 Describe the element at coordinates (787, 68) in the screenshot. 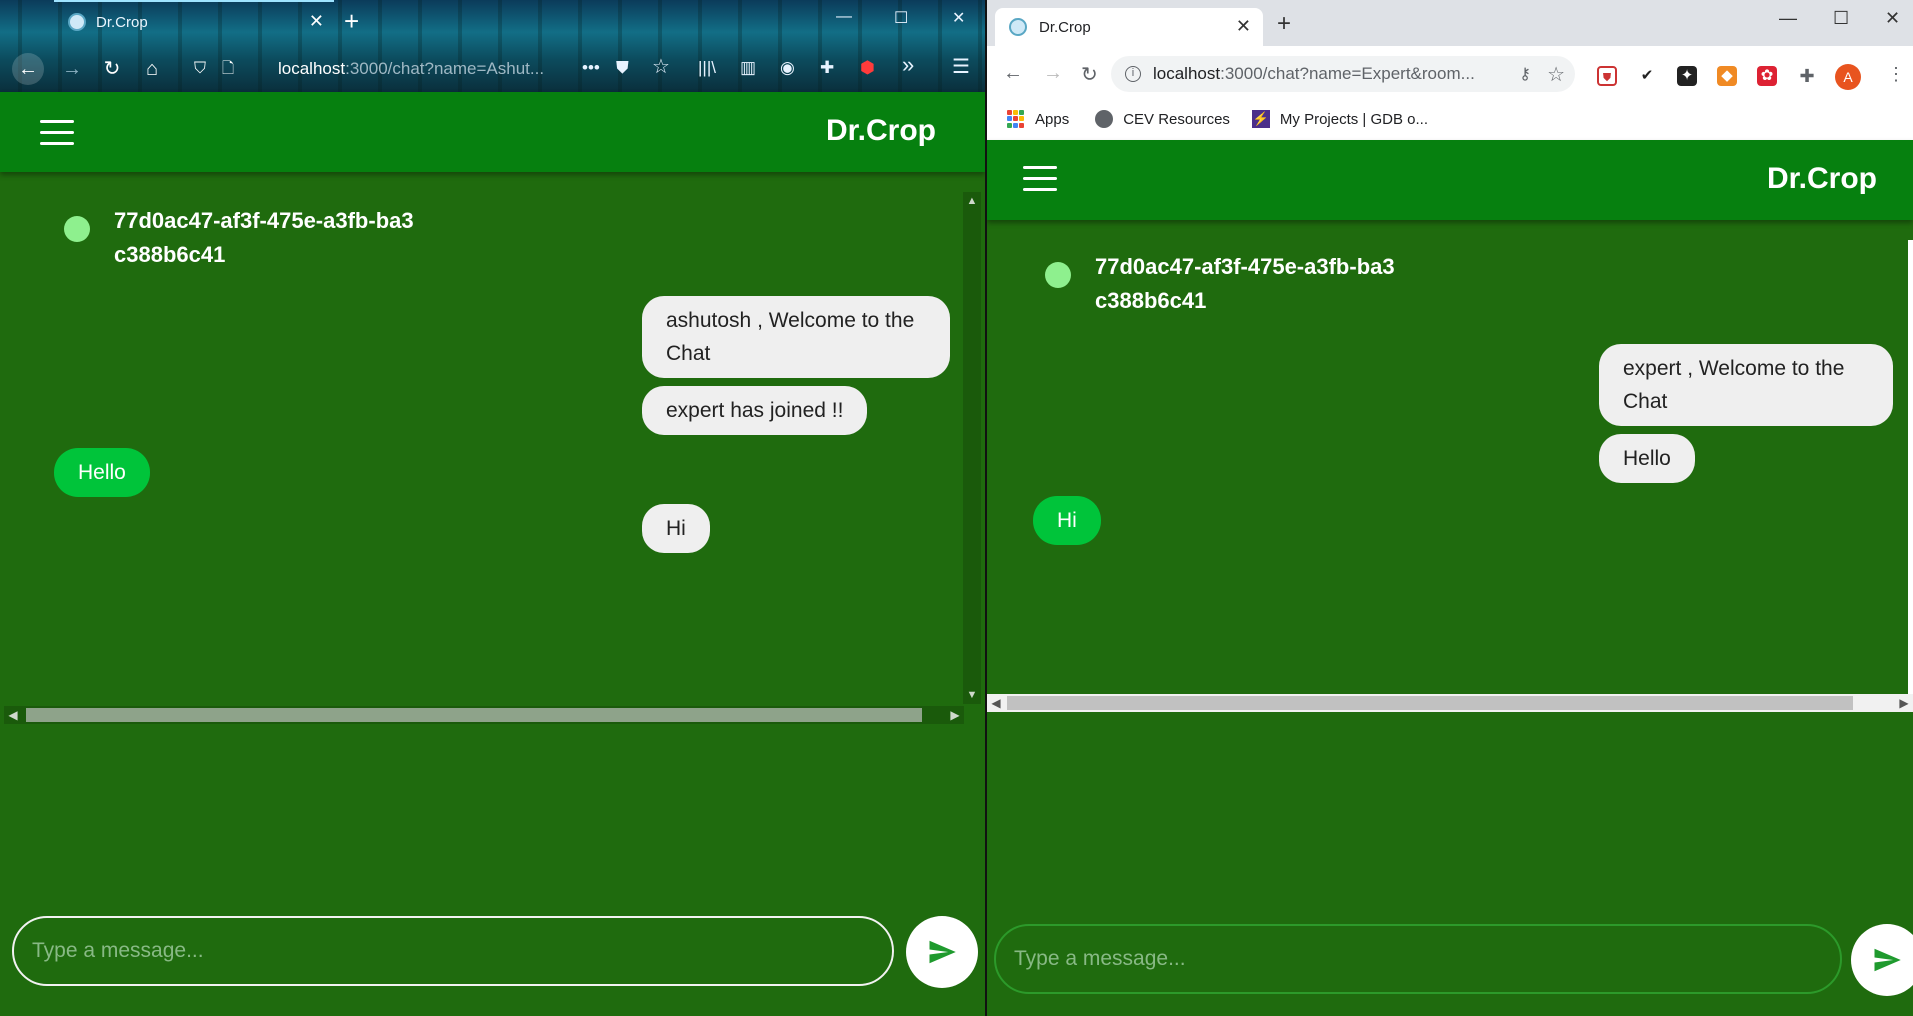

I see `account-icon: ◉` at that location.